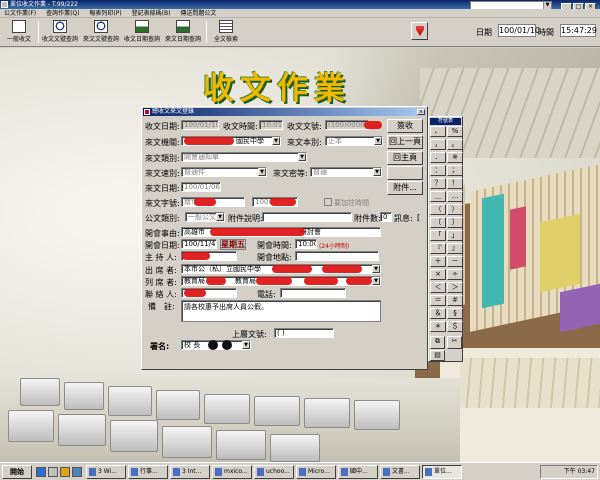 Image resolution: width=600 pixels, height=480 pixels. Describe the element at coordinates (455, 183) in the screenshot. I see `keypad-key: ！` at that location.